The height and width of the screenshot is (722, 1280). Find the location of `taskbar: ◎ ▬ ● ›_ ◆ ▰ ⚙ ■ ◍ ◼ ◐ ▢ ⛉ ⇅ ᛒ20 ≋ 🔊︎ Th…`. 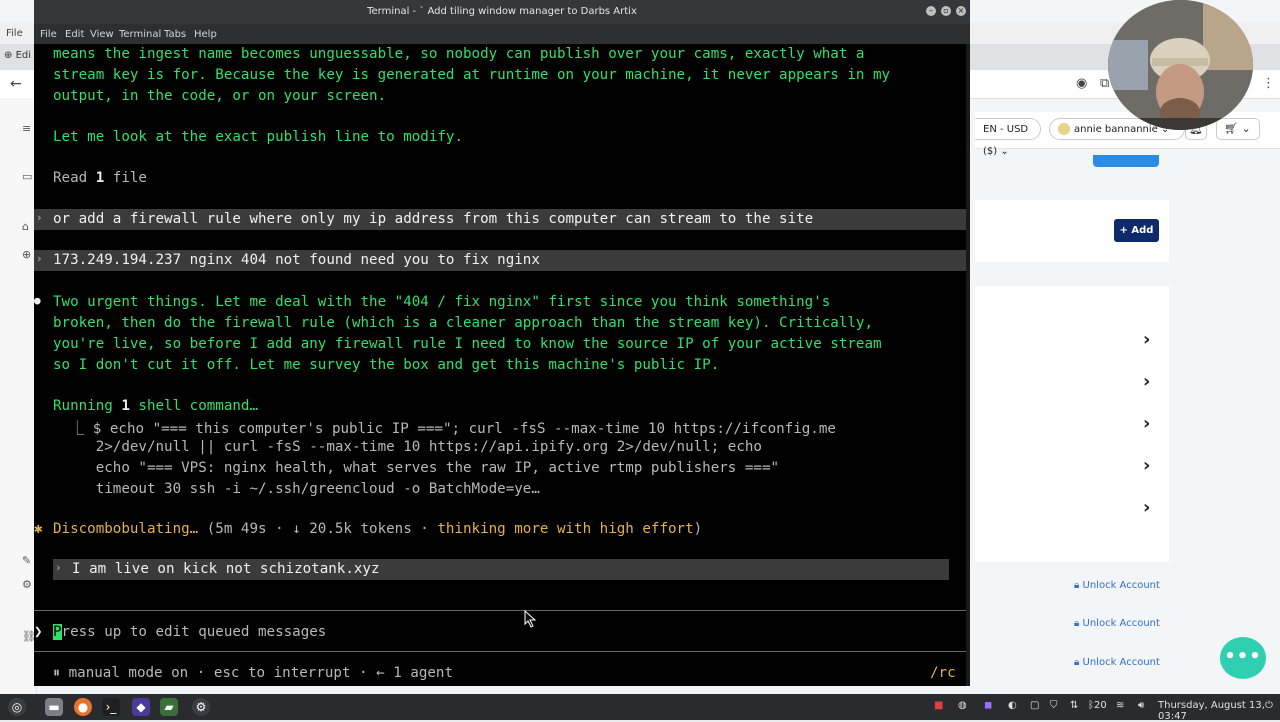

taskbar: ◎ ▬ ● ›_ ◆ ▰ ⚙ ■ ◍ ◼ ◐ ▢ ⛉ ⇅ ᛒ20 ≋ 🔊︎ Th… is located at coordinates (640, 708).